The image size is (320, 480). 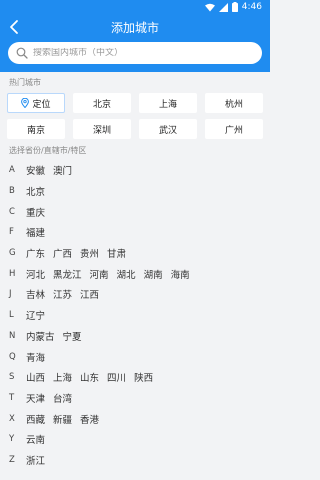 What do you see at coordinates (135, 211) in the screenshot?
I see `province-group-row: C 重庆` at bounding box center [135, 211].